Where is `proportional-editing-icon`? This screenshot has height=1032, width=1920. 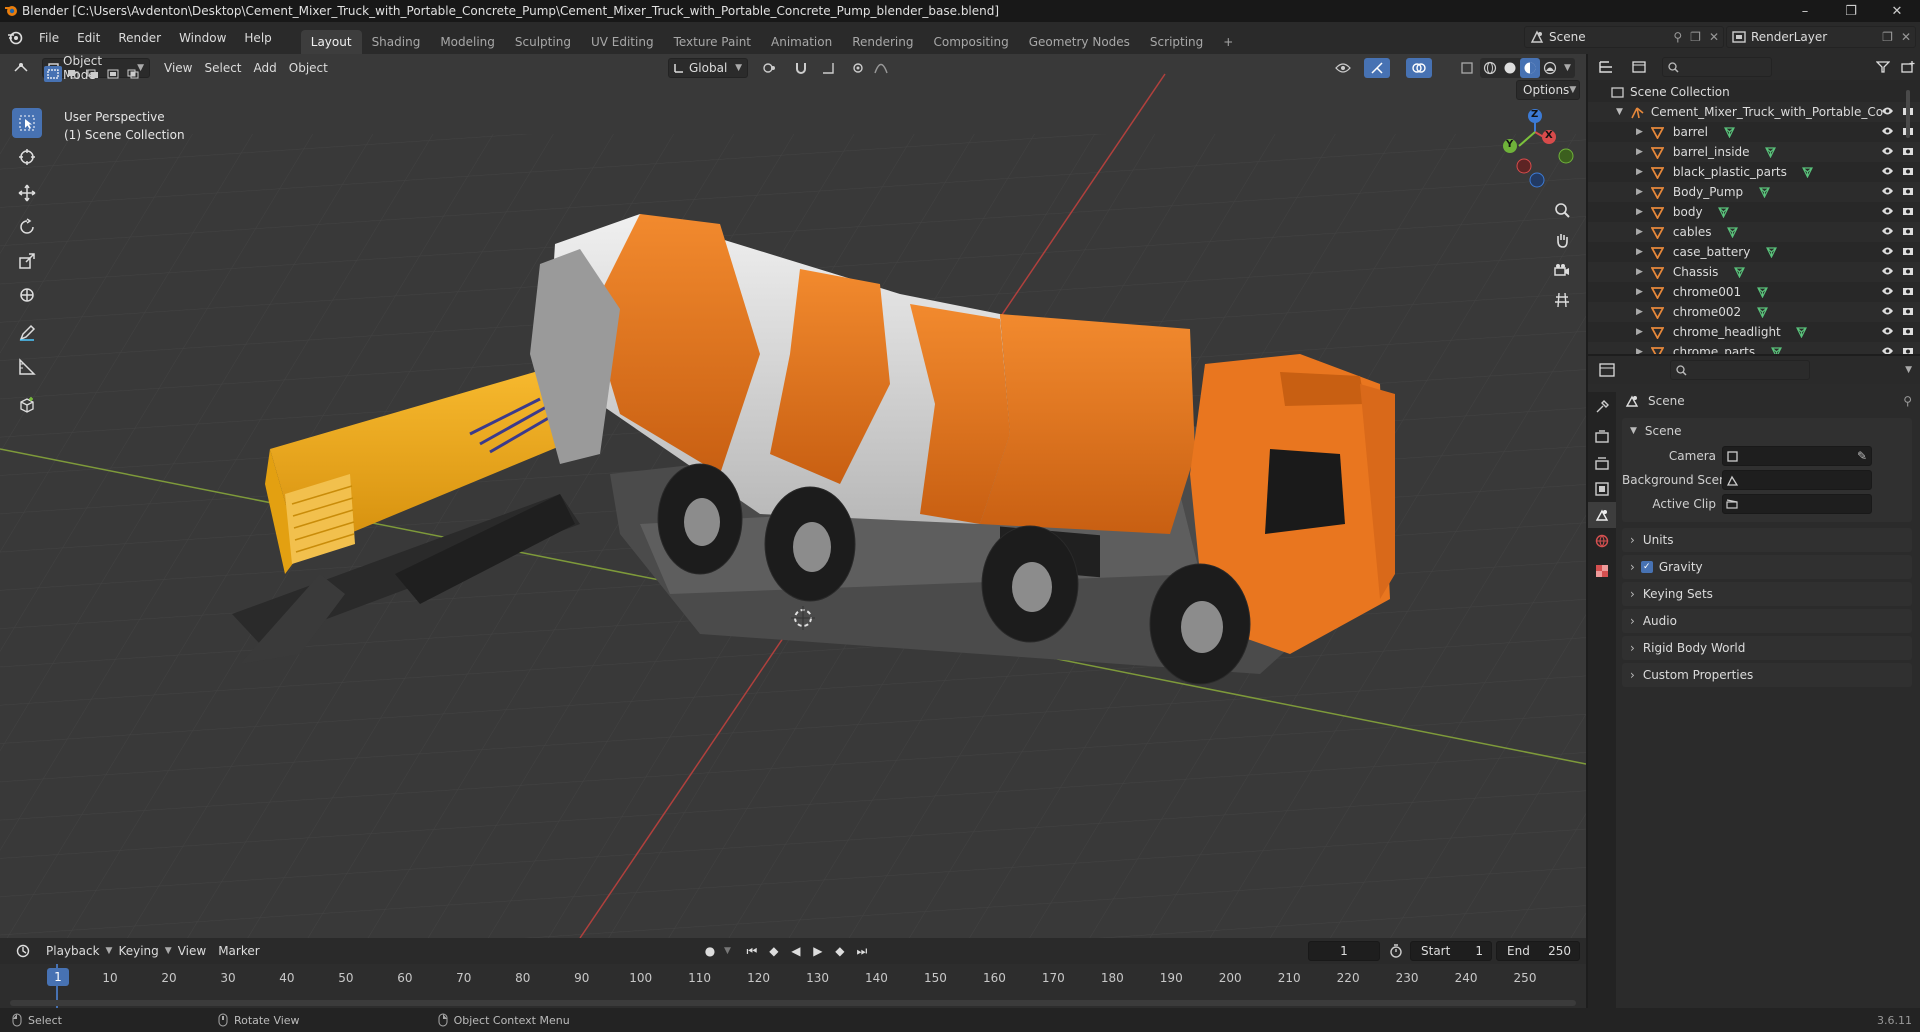
proportional-editing-icon is located at coordinates (858, 68).